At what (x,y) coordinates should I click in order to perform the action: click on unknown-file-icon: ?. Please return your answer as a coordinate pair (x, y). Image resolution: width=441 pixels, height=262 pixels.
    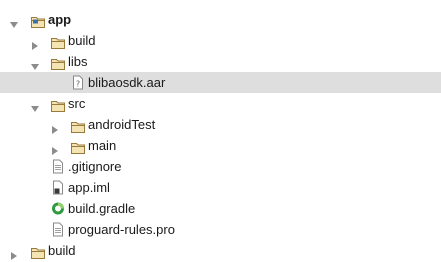
    Looking at the image, I should click on (78, 82).